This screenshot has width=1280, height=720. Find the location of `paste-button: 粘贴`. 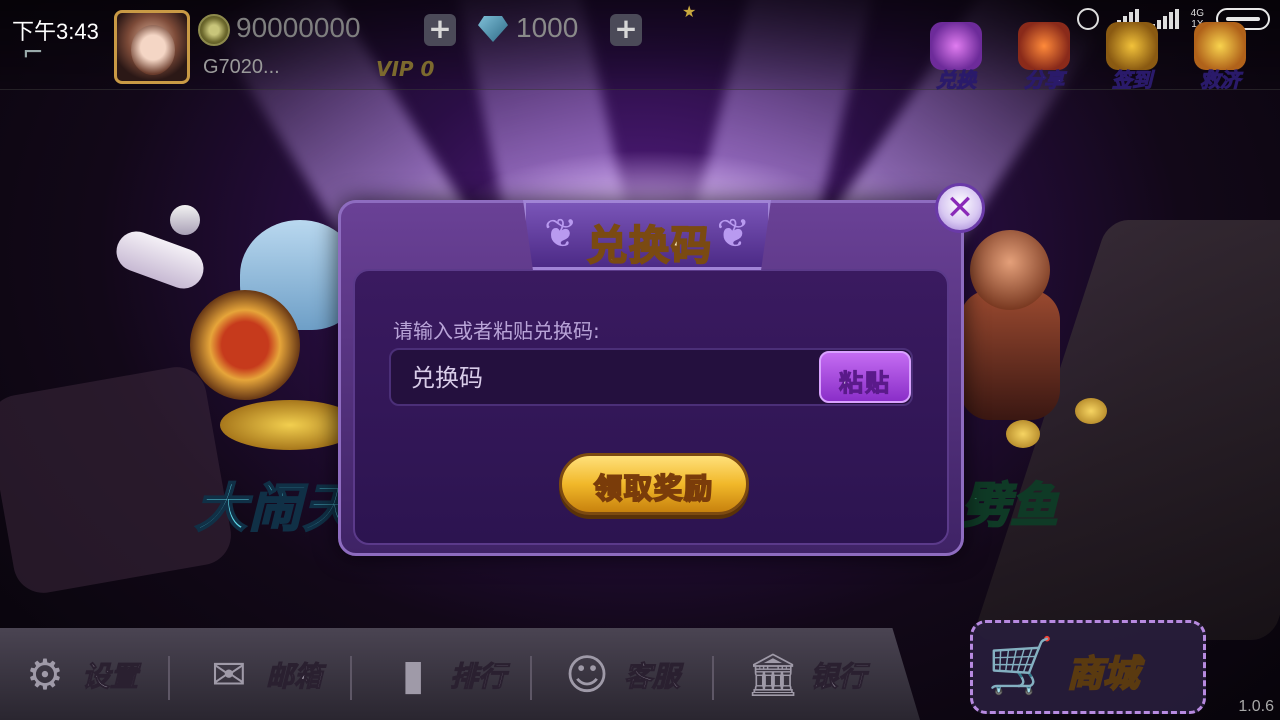

paste-button: 粘贴 is located at coordinates (865, 377).